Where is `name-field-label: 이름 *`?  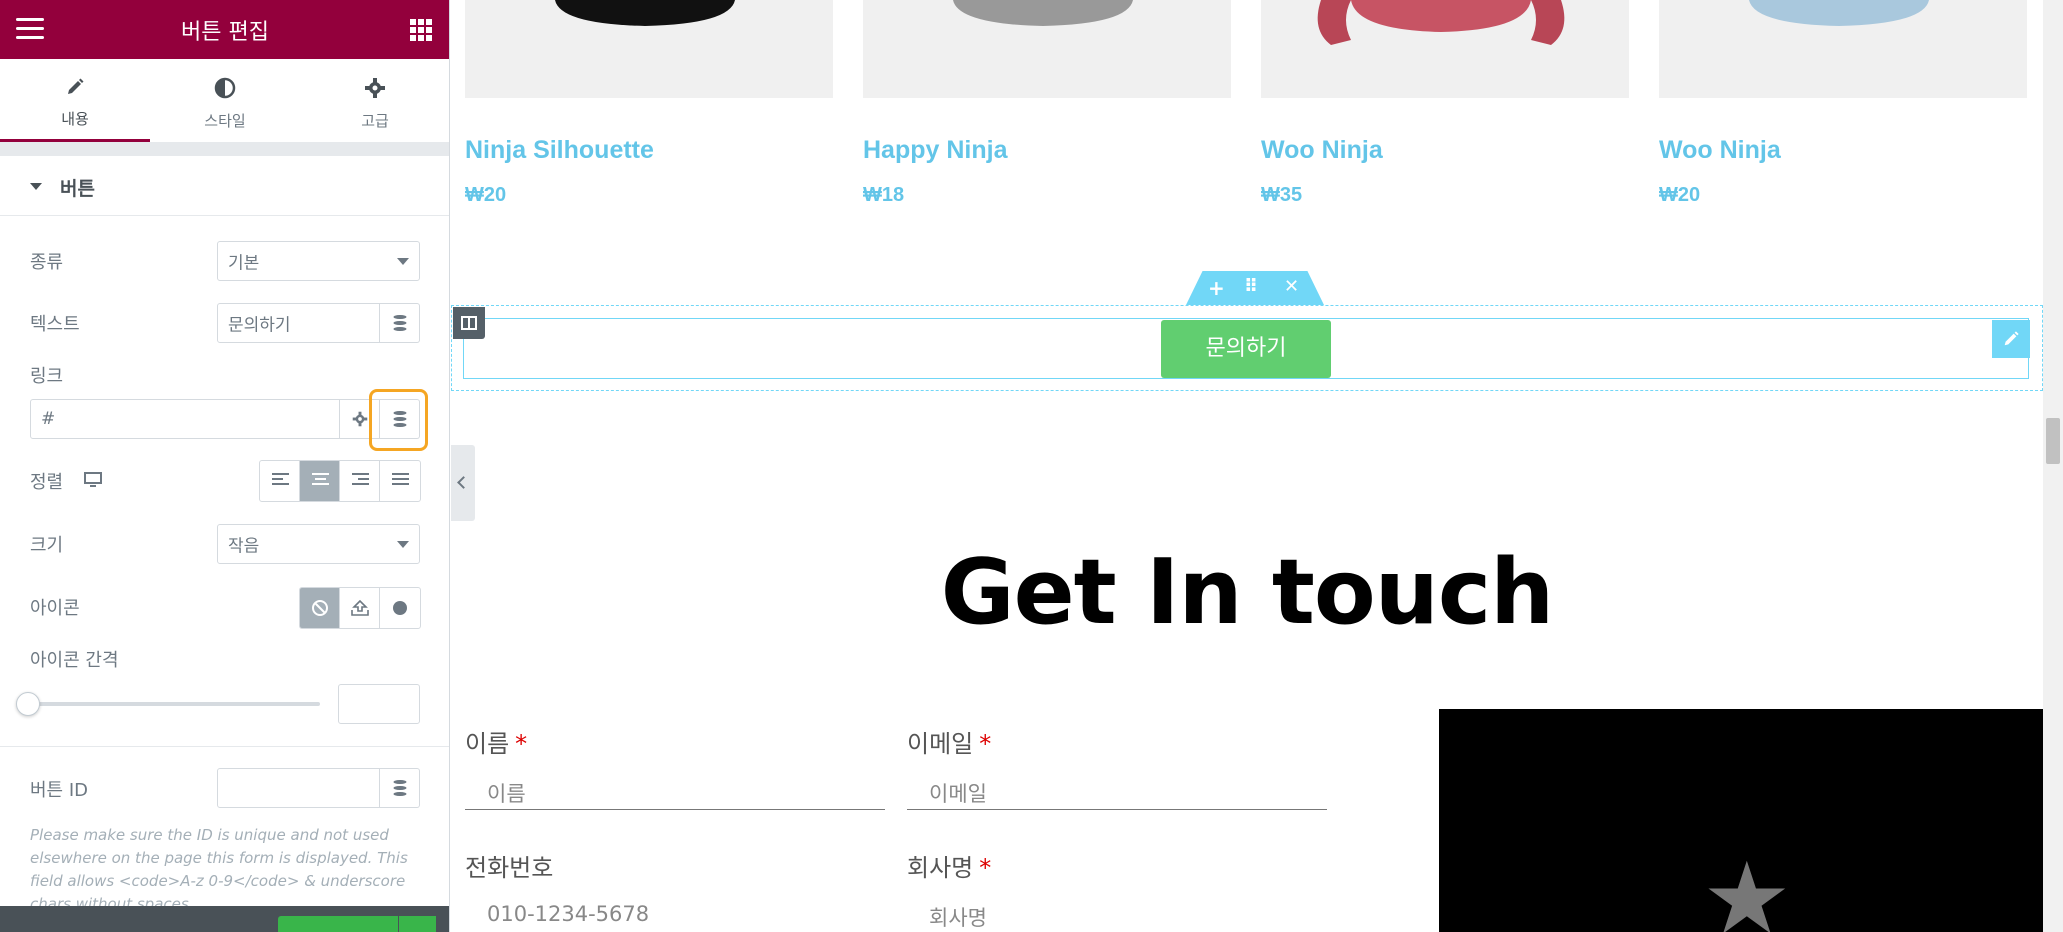
name-field-label: 이름 * is located at coordinates (496, 741).